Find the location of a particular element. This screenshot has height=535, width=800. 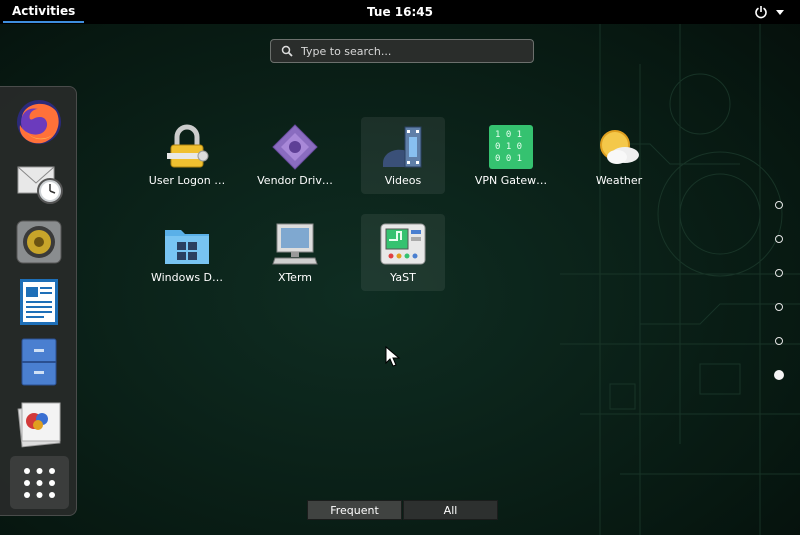

top-bar: Activities Tue 16:45 is located at coordinates (400, 12).